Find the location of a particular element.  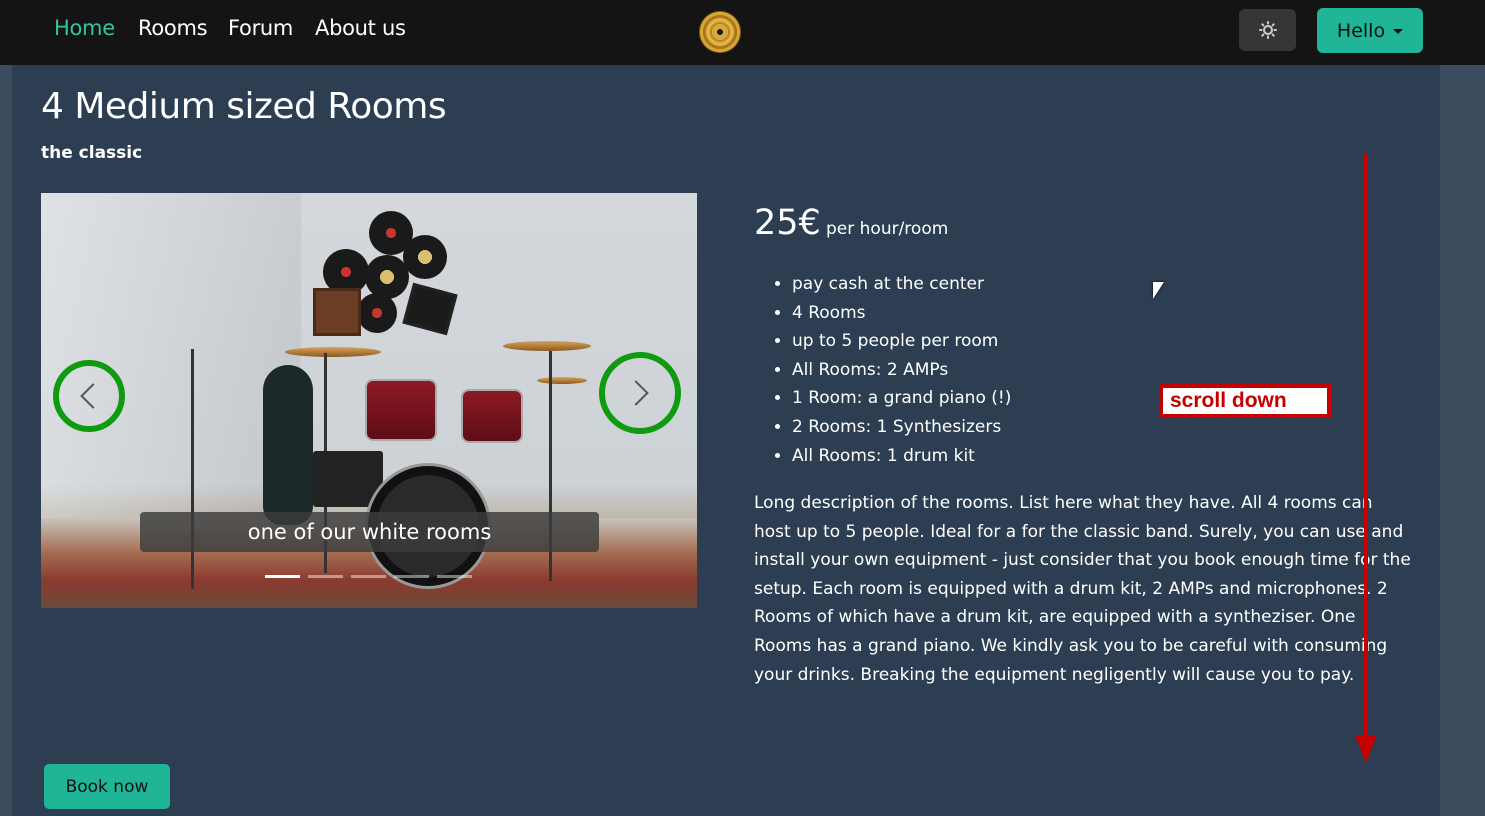

carousel-caption: one of our white rooms is located at coordinates (369, 532).